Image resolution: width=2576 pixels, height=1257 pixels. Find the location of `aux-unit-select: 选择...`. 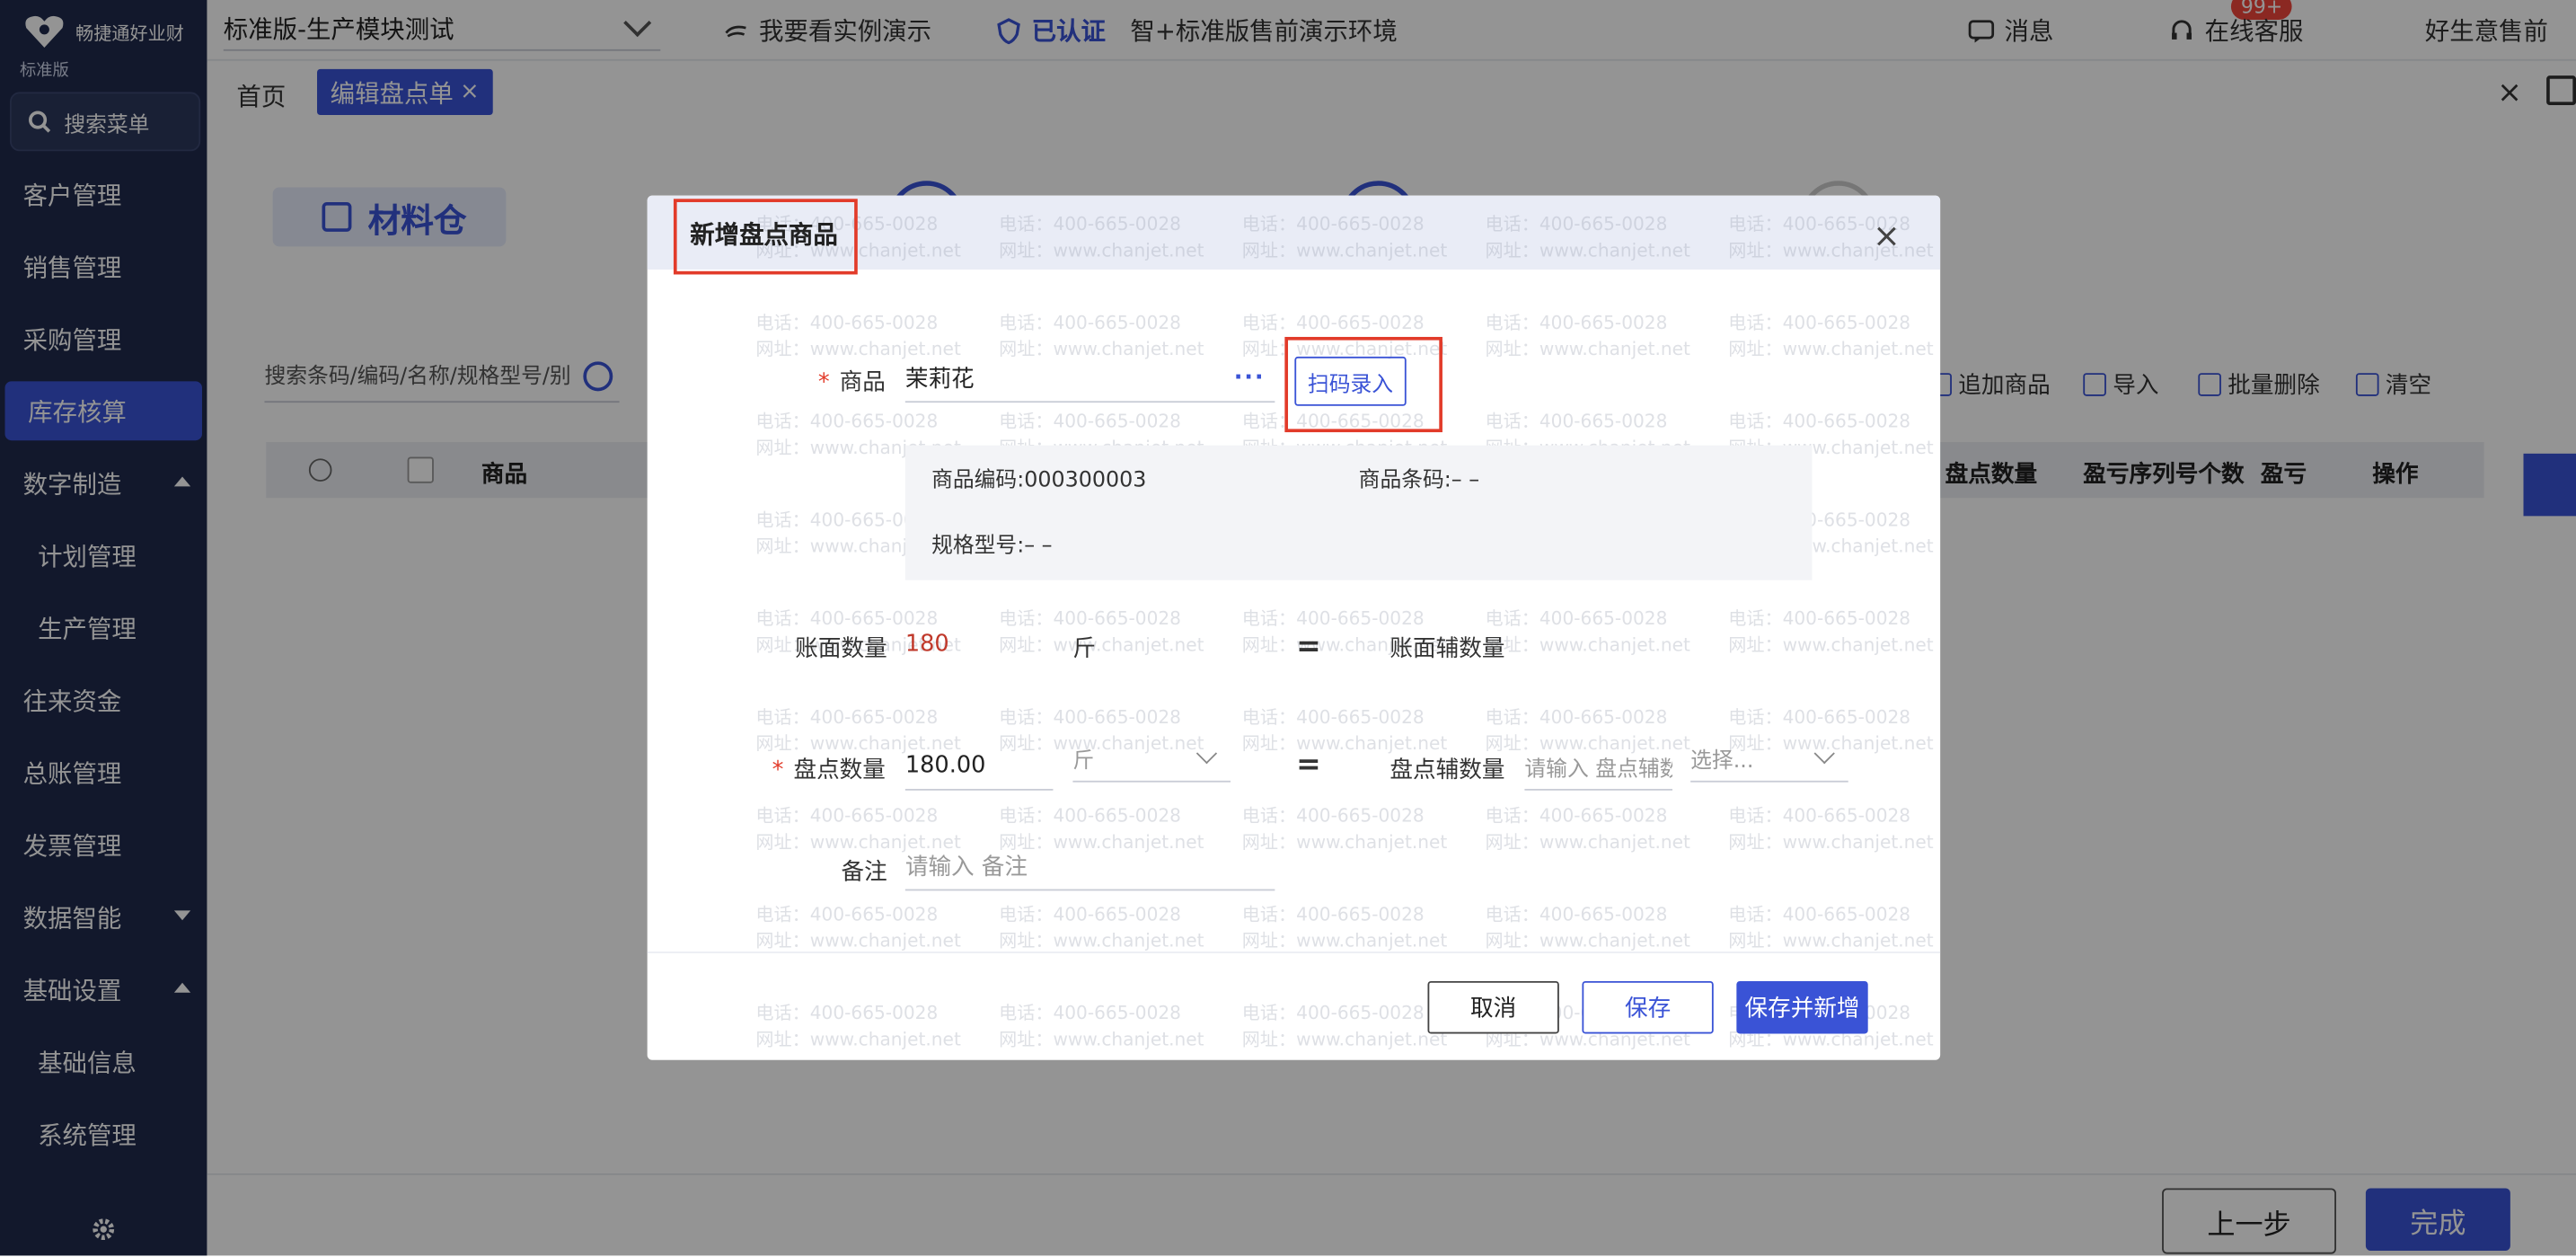

aux-unit-select: 选择... is located at coordinates (1769, 759).